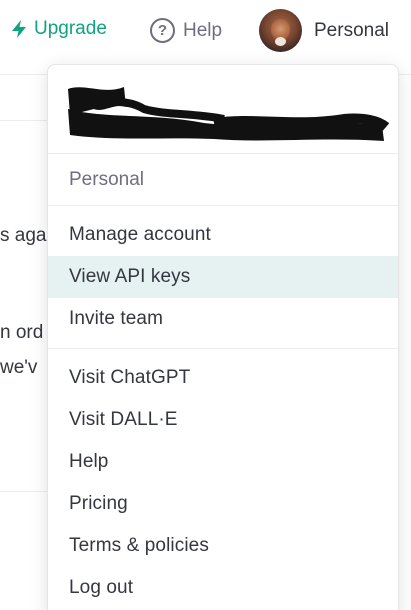  What do you see at coordinates (223, 180) in the screenshot?
I see `account-type-label: Personal` at bounding box center [223, 180].